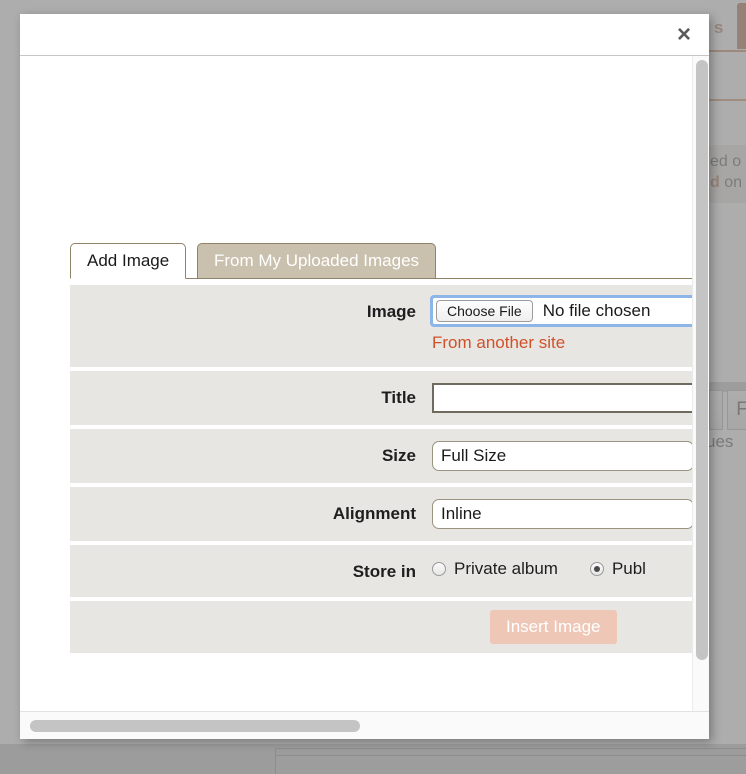 The width and height of the screenshot is (746, 774). I want to click on size-select: Full Size, so click(562, 456).